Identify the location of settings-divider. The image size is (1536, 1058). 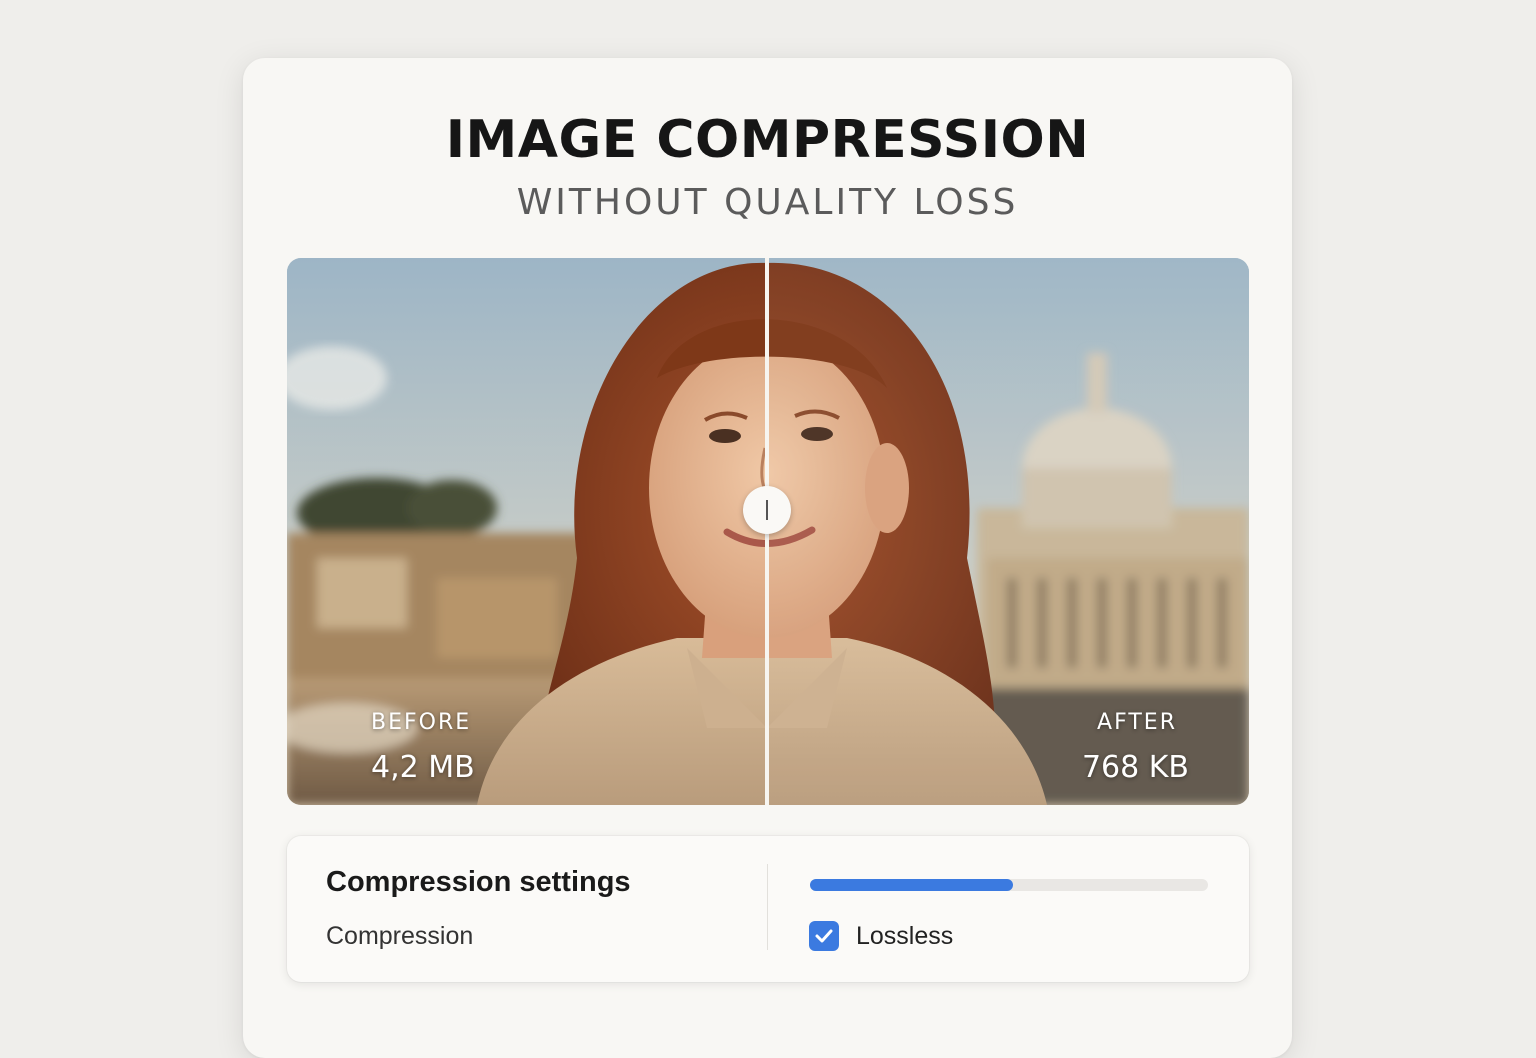
(767, 907).